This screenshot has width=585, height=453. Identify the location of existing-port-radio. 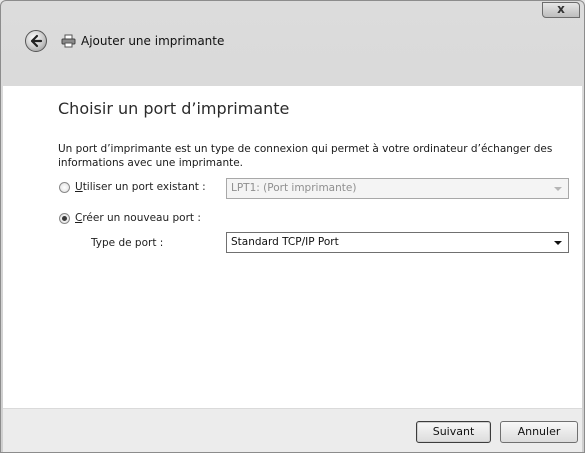
(64, 187).